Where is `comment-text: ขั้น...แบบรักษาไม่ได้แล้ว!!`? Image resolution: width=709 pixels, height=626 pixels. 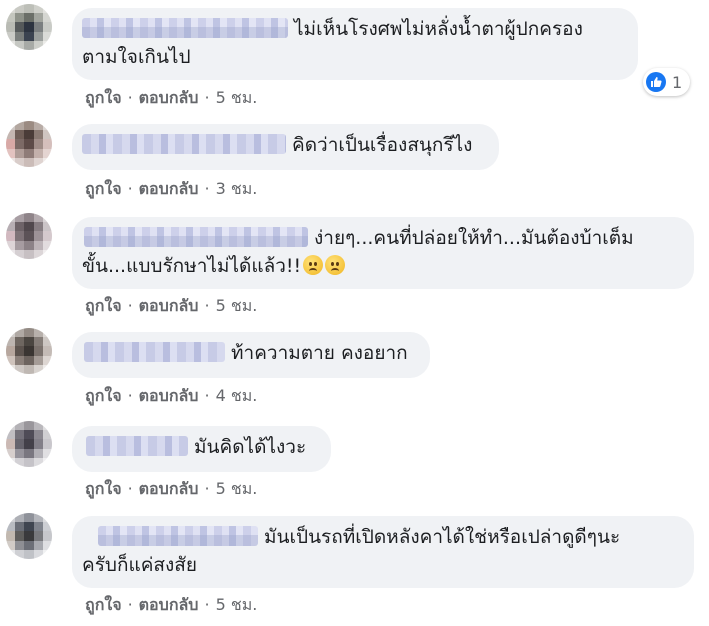
comment-text: ขั้น...แบบรักษาไม่ได้แล้ว!! is located at coordinates (192, 266).